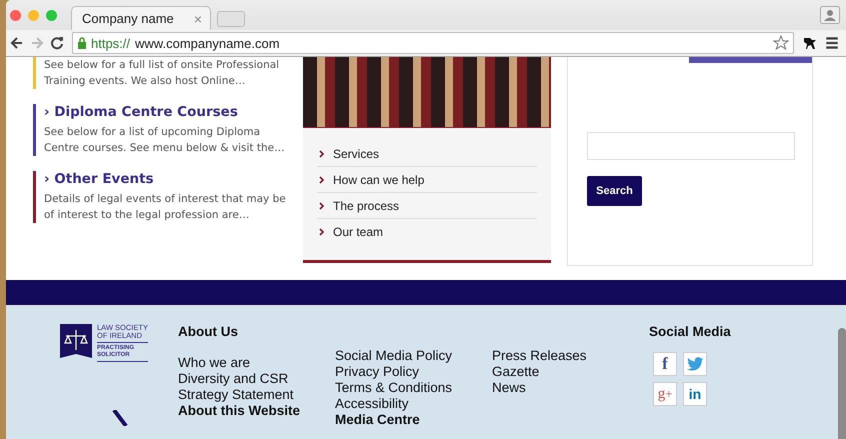 This screenshot has height=439, width=846. Describe the element at coordinates (208, 331) in the screenshot. I see `footer-heading: About Us` at that location.